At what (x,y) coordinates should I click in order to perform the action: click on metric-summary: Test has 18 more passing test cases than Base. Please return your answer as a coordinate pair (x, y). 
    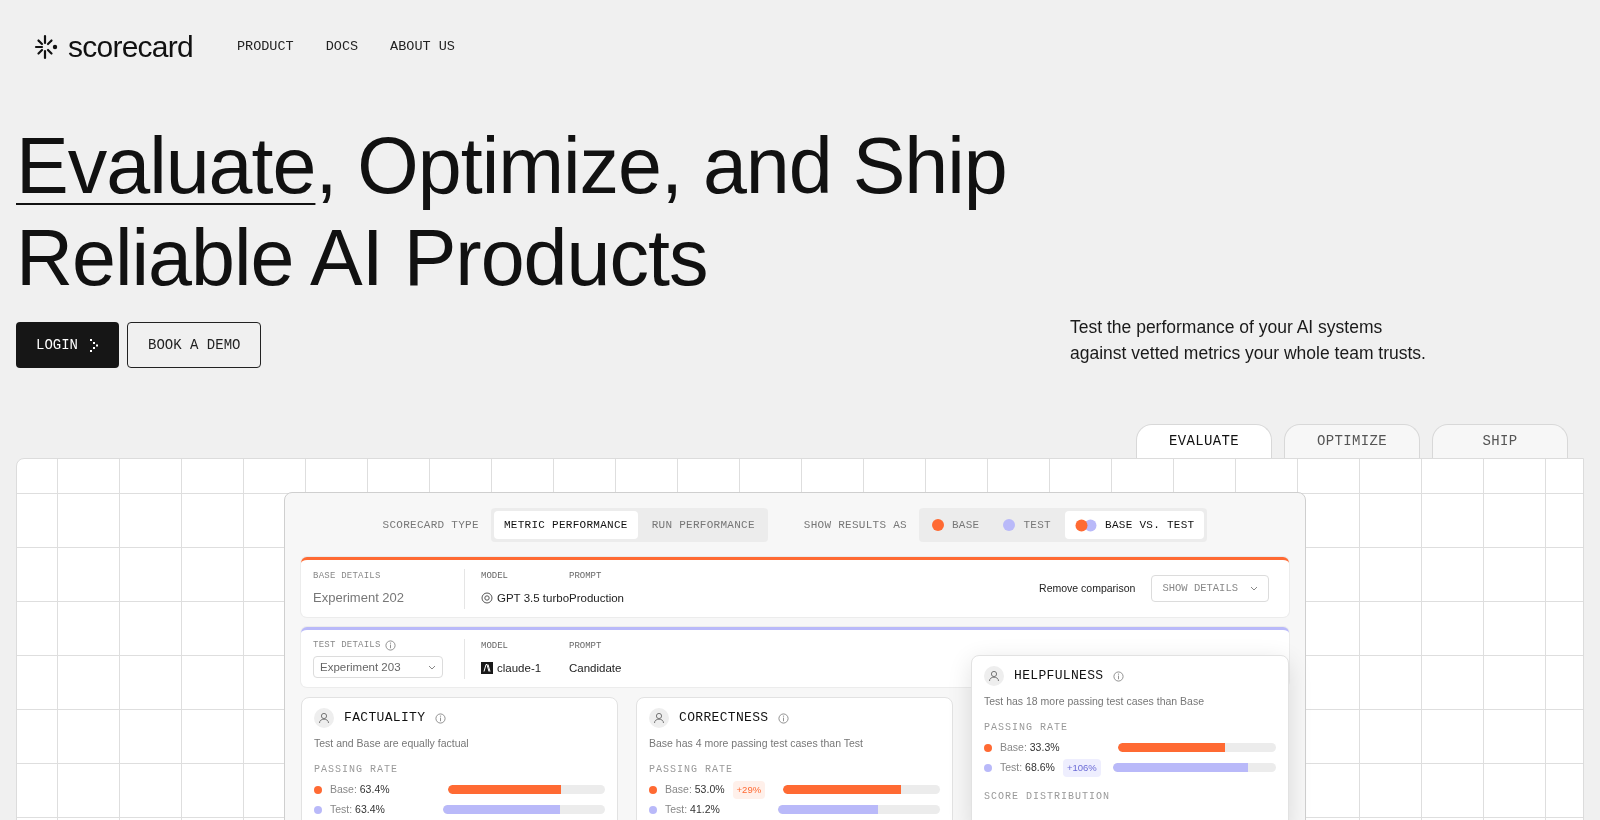
    Looking at the image, I should click on (1095, 701).